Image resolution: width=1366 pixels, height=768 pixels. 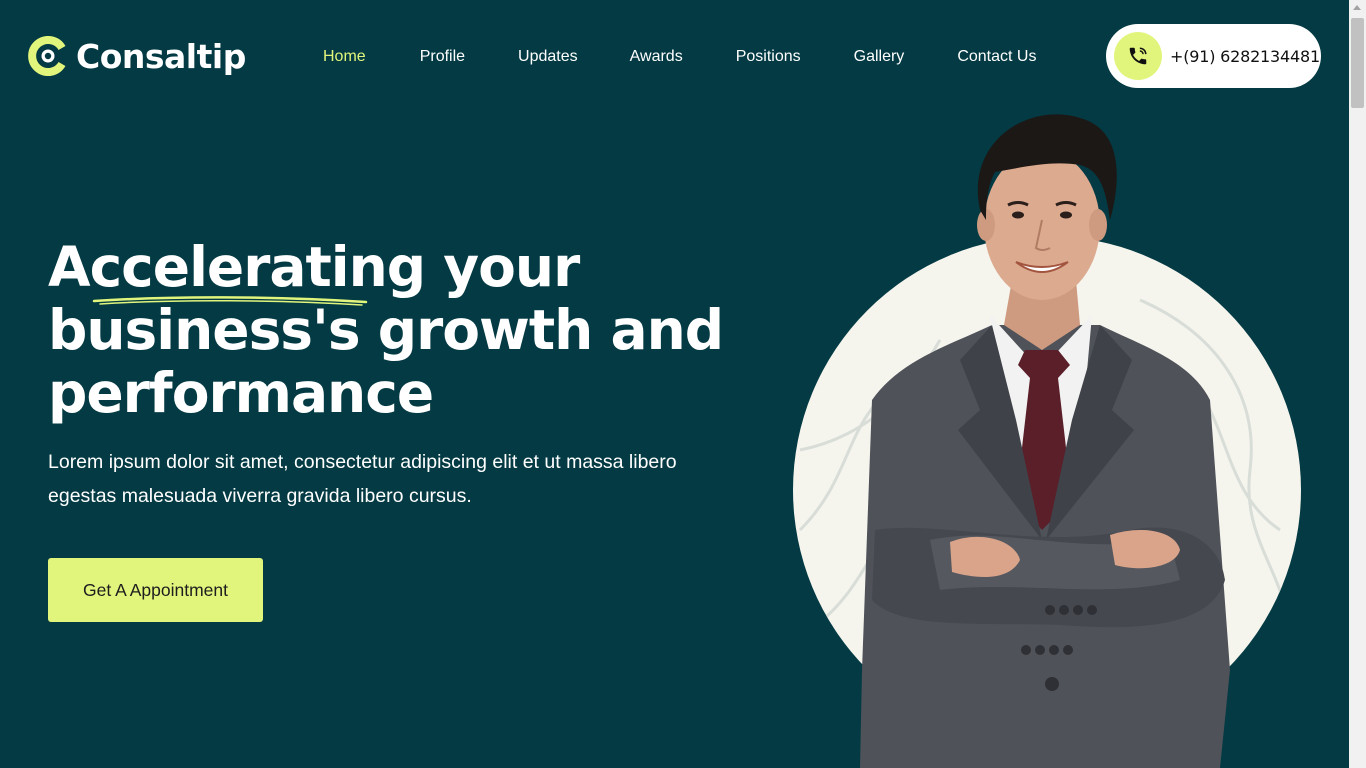 I want to click on nav-item-awards: Awards, so click(x=656, y=57).